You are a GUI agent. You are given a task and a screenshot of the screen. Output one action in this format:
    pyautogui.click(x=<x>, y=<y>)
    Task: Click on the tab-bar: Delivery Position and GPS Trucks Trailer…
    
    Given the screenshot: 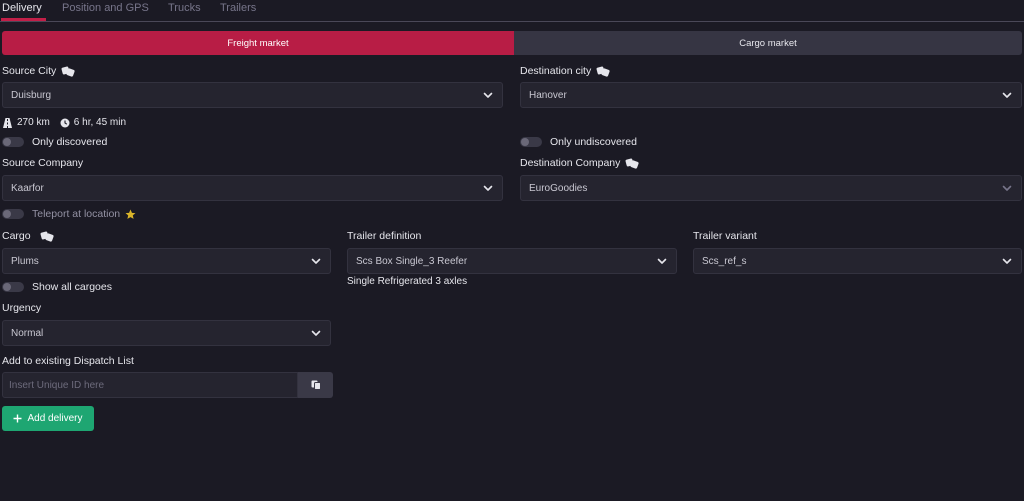 What is the action you would take?
    pyautogui.click(x=512, y=11)
    